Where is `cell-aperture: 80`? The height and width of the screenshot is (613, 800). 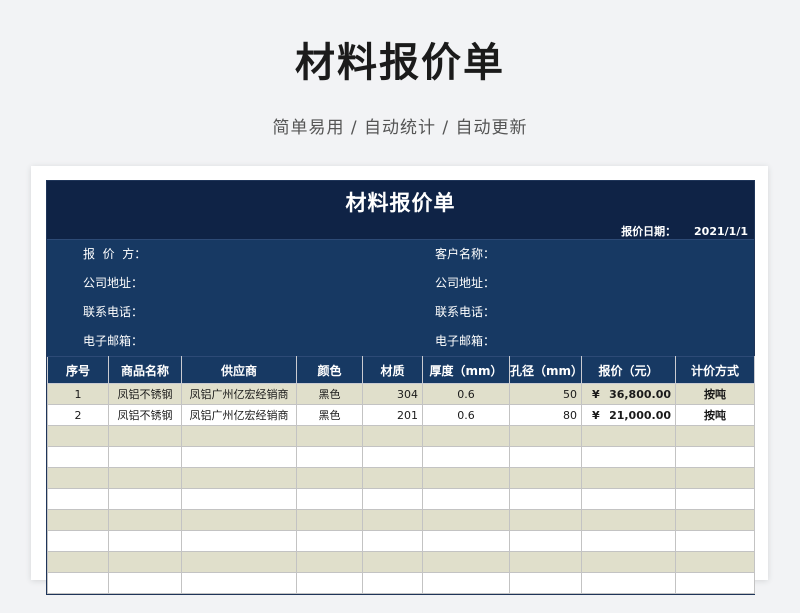
cell-aperture: 80 is located at coordinates (545, 415).